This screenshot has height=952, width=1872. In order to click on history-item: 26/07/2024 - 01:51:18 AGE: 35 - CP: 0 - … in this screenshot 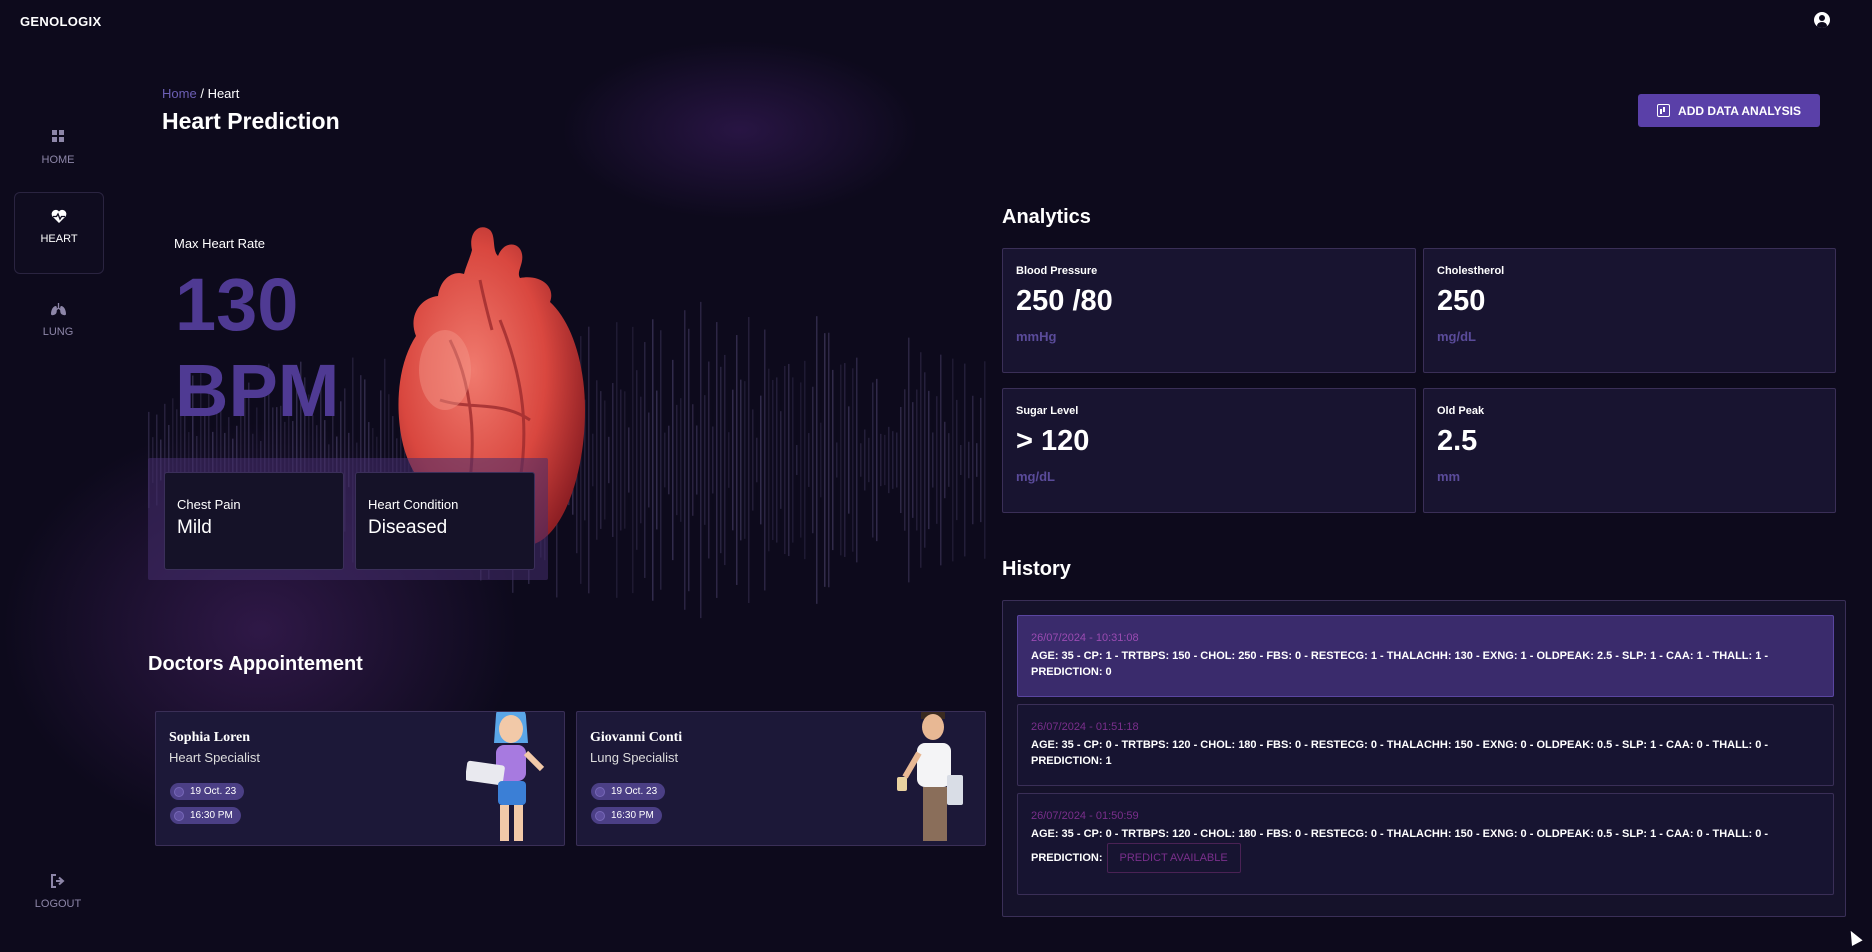, I will do `click(1425, 745)`.